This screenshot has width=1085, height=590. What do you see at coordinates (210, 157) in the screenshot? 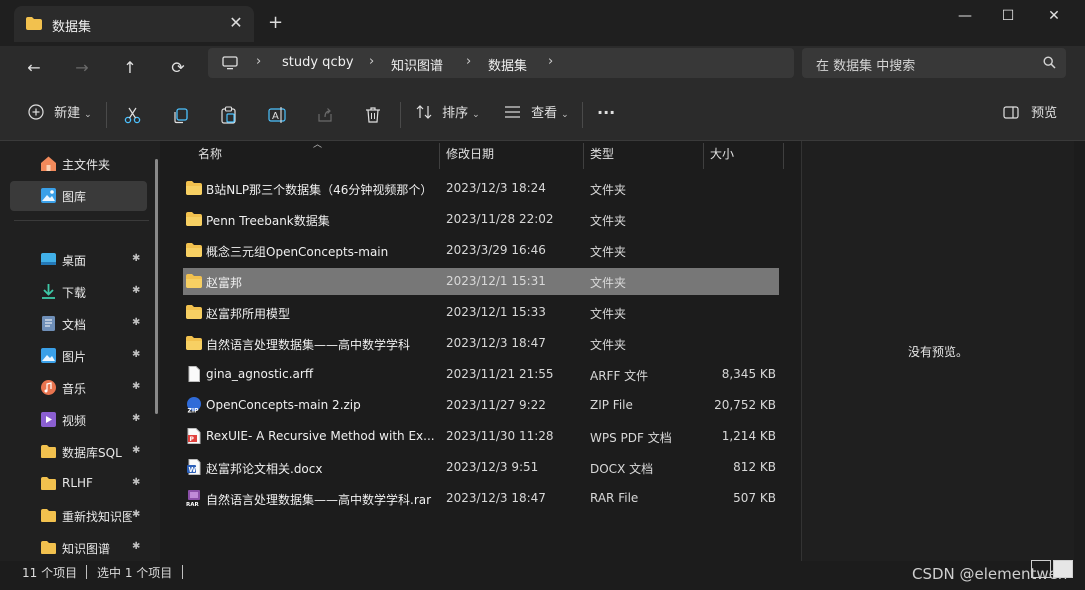
I see `column-header-name: 名称` at bounding box center [210, 157].